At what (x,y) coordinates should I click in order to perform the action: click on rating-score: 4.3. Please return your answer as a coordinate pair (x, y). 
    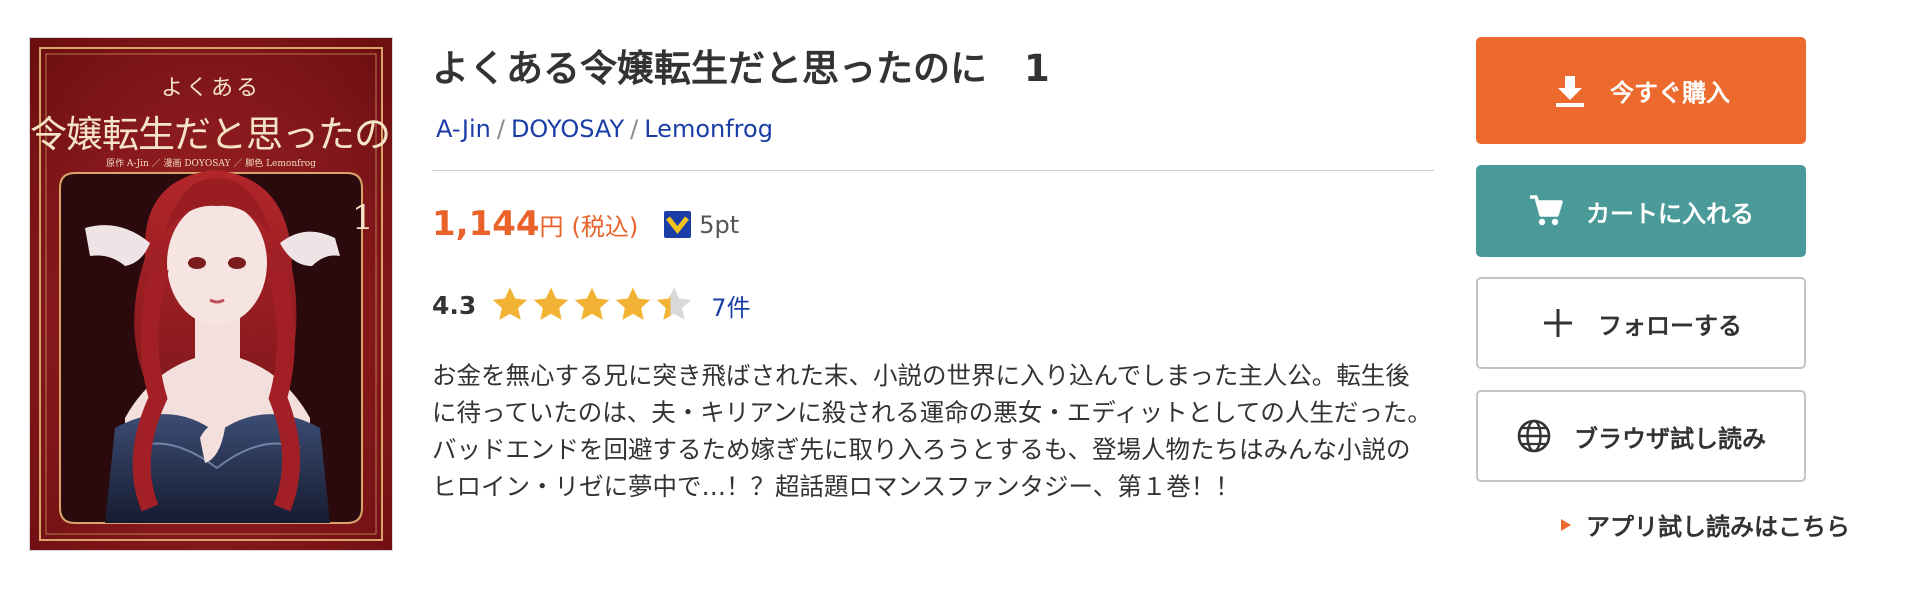
    Looking at the image, I should click on (454, 305).